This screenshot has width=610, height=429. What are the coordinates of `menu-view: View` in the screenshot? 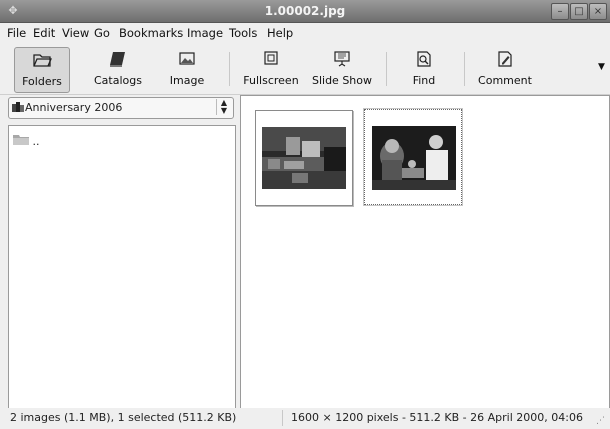 It's located at (75, 33).